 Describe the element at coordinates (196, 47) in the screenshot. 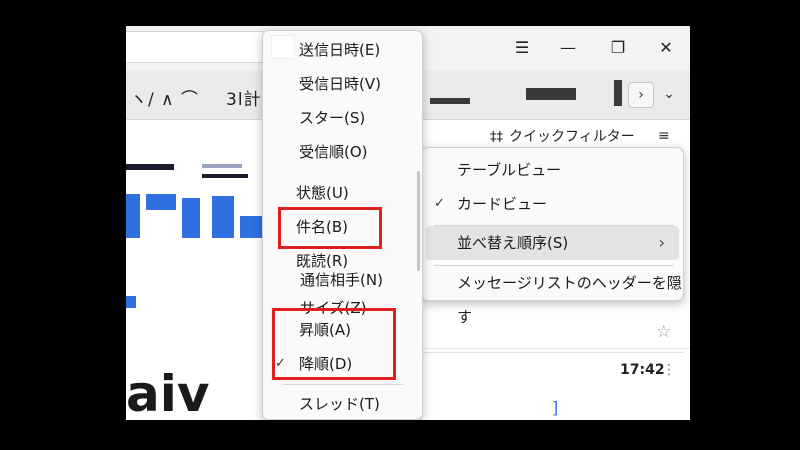

I see `search-field` at that location.